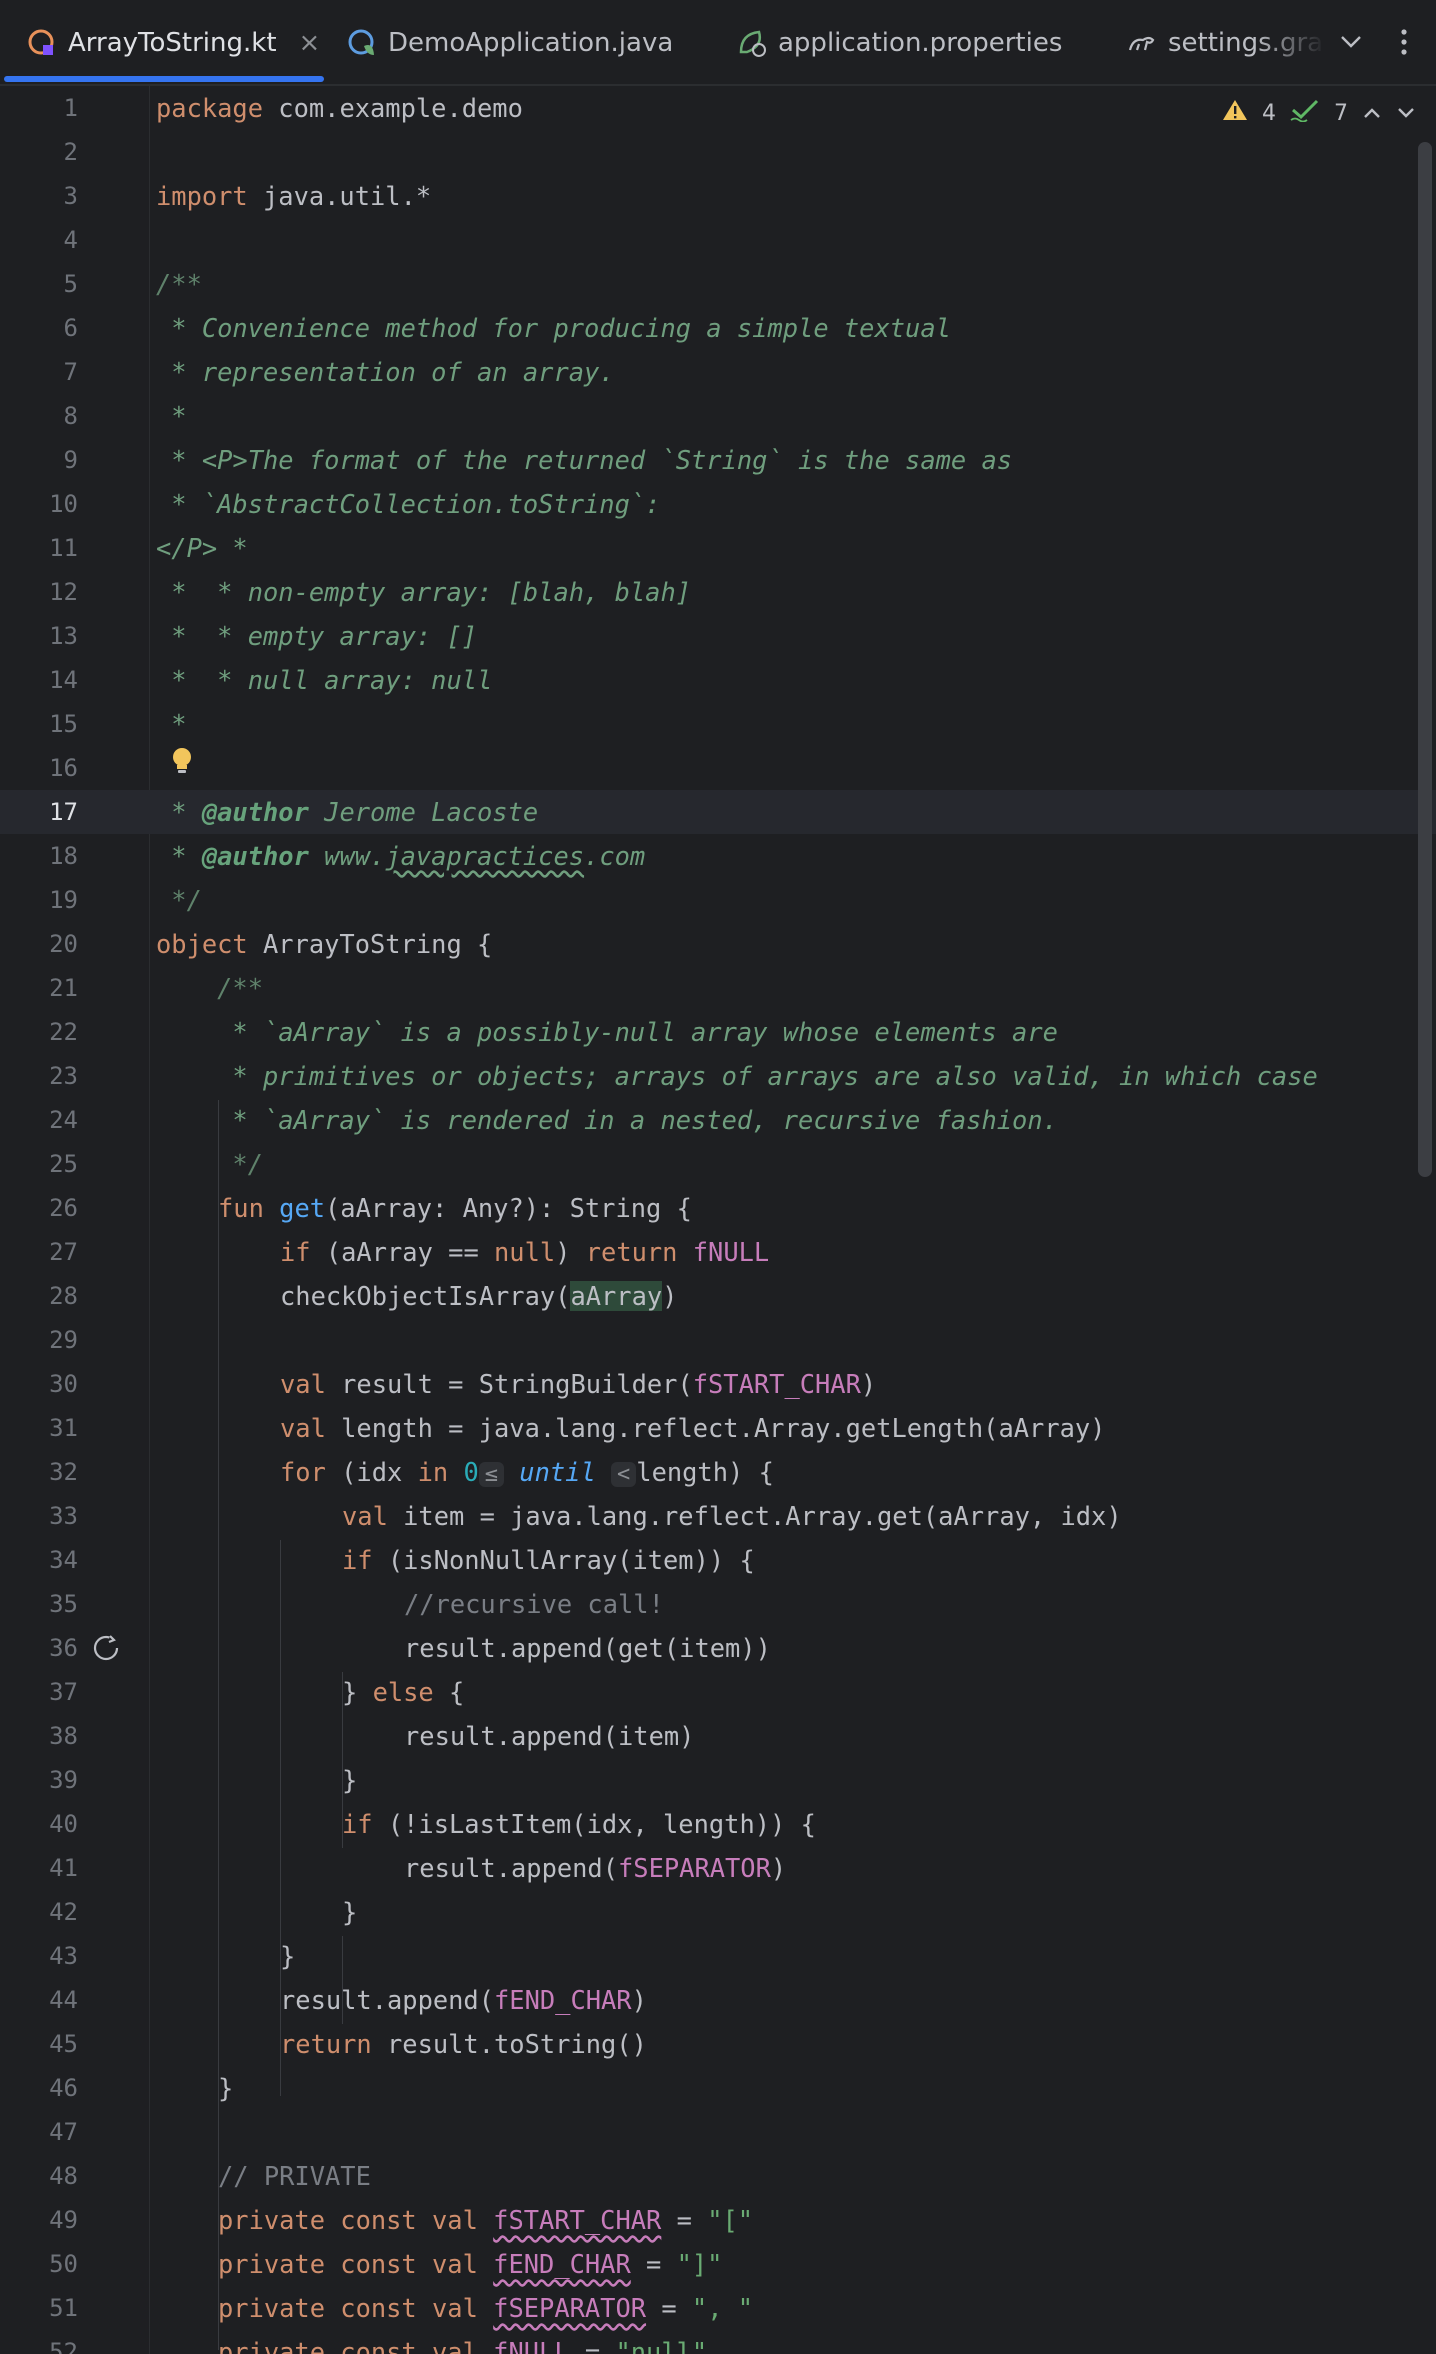 Image resolution: width=1436 pixels, height=2354 pixels. I want to click on code-line: 11 </P> *, so click(718, 548).